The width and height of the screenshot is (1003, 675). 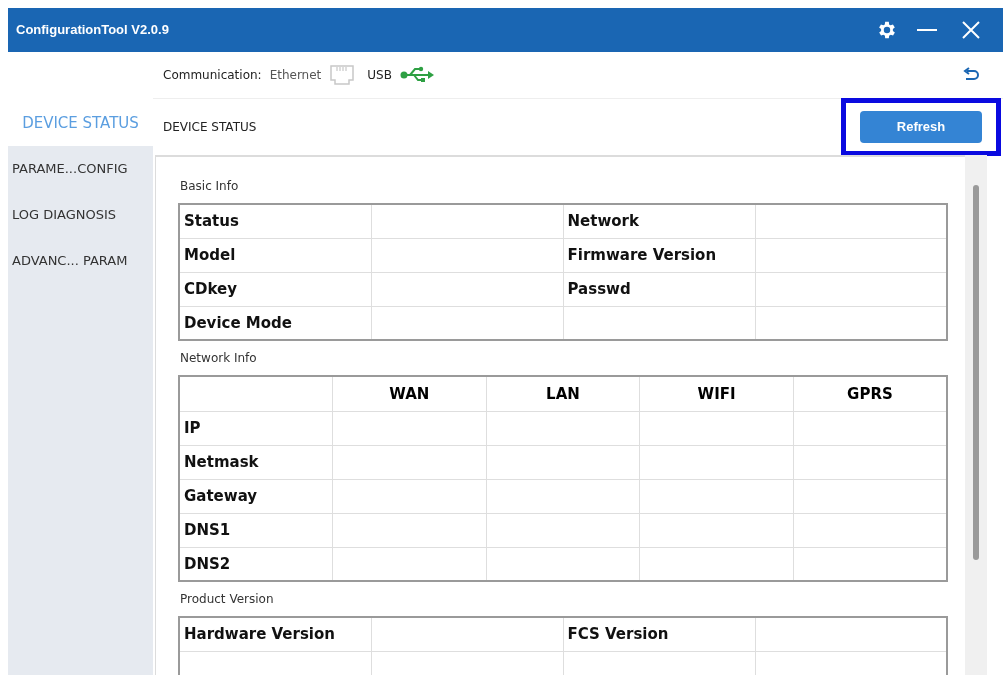 What do you see at coordinates (210, 127) in the screenshot?
I see `page-title: DEVICE STATUS` at bounding box center [210, 127].